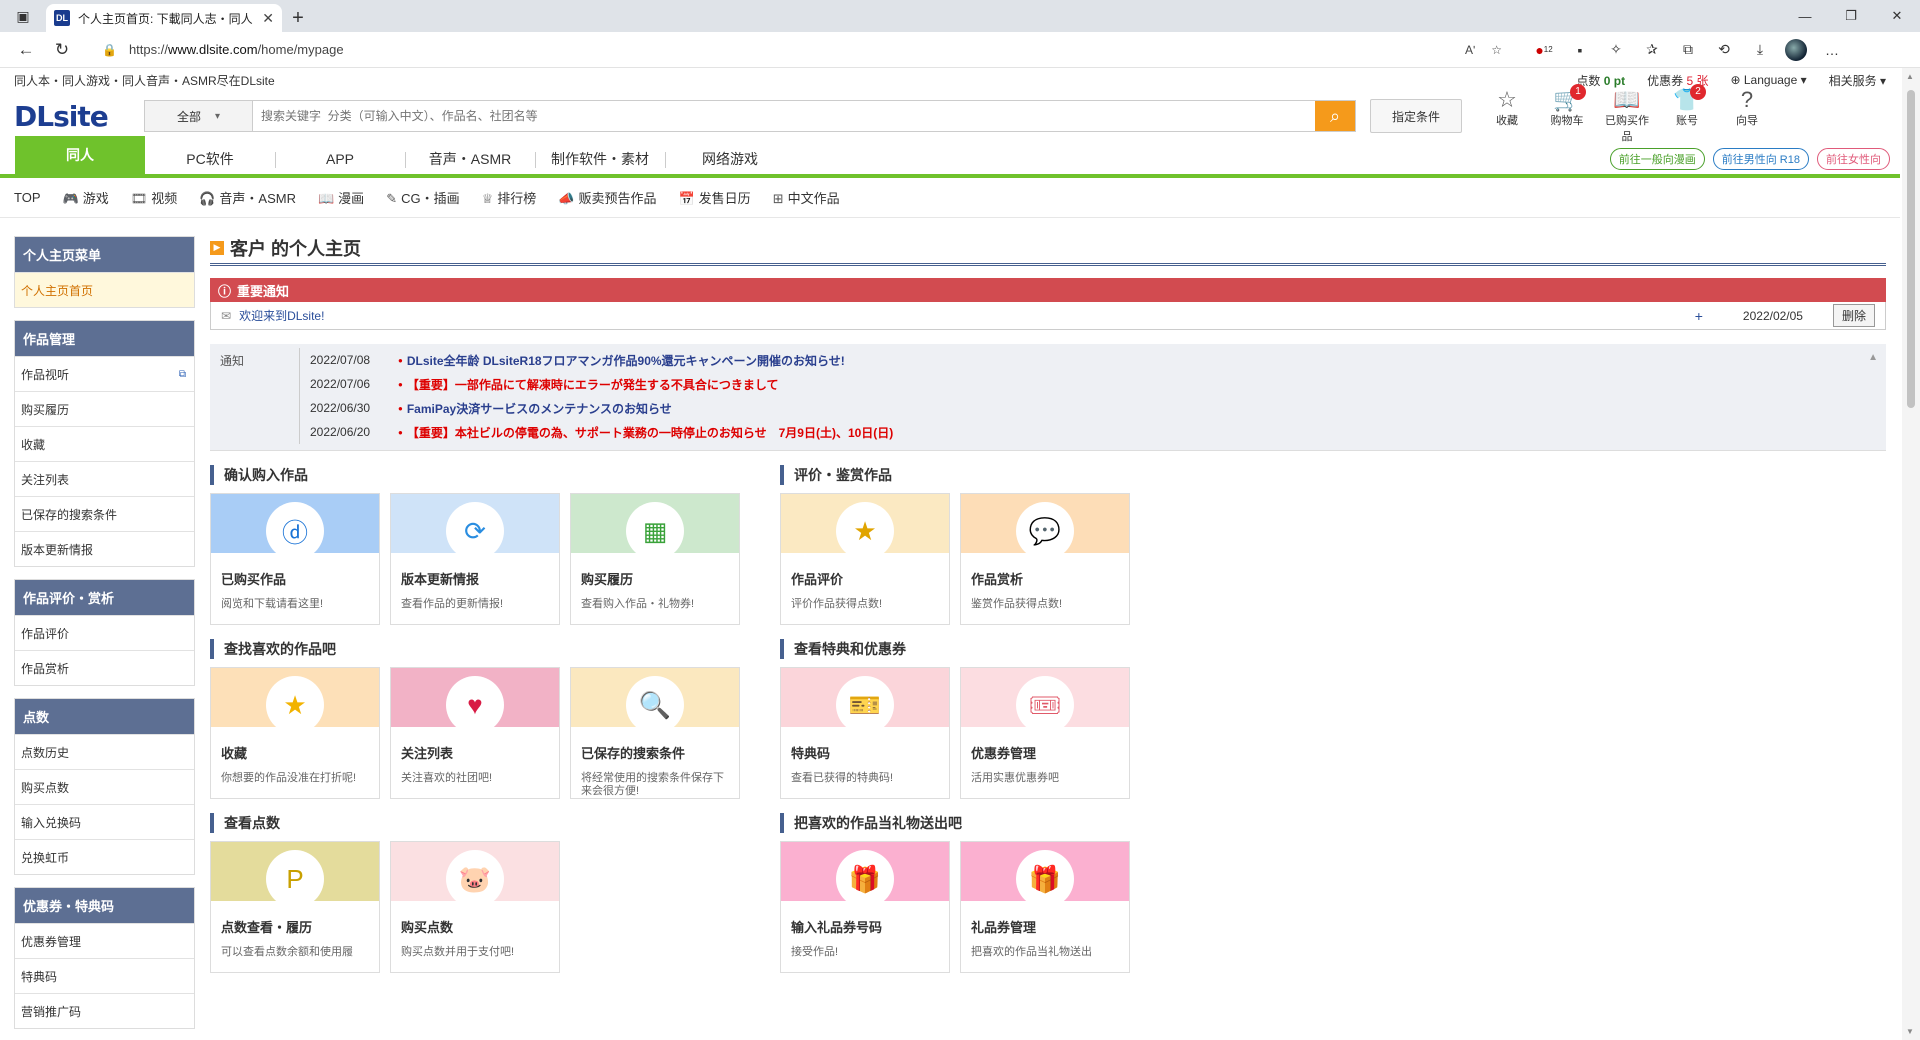 Image resolution: width=1920 pixels, height=1040 pixels. I want to click on feature-card: ♥ 关注列表 关注喜欢的社团吧!, so click(475, 733).